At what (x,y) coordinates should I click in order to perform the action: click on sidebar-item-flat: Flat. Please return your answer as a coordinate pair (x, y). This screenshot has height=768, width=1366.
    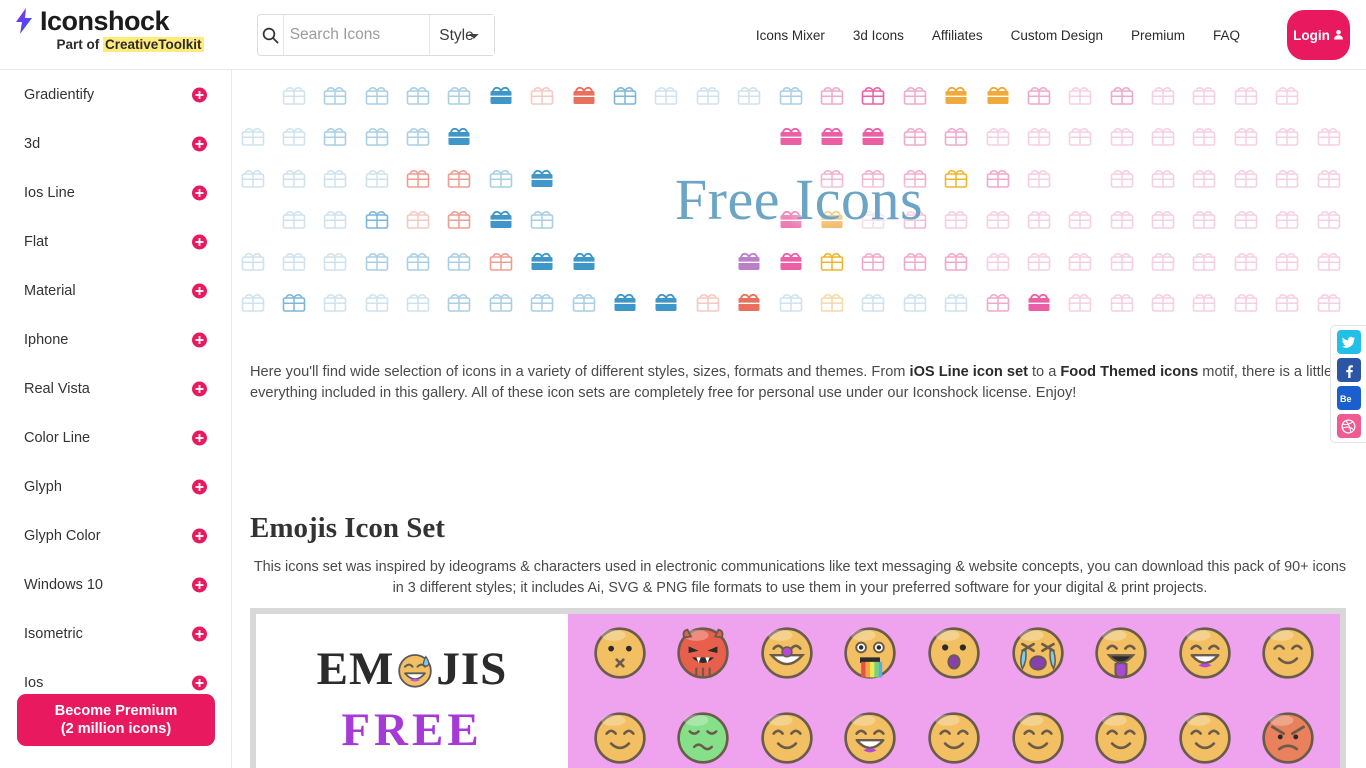
    Looking at the image, I should click on (115, 241).